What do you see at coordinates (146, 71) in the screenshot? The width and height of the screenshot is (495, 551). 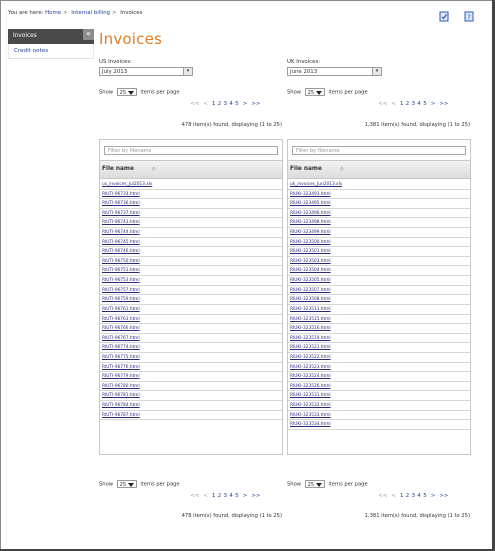 I see `us-month-select: July 2013 ▾` at bounding box center [146, 71].